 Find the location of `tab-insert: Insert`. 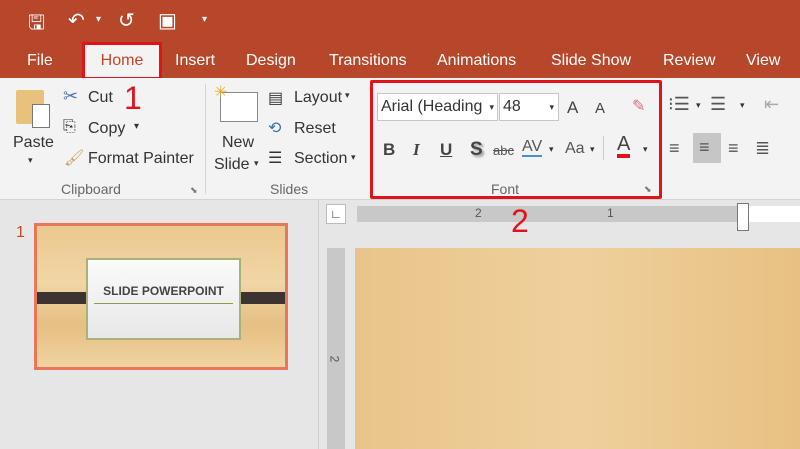

tab-insert: Insert is located at coordinates (195, 61).